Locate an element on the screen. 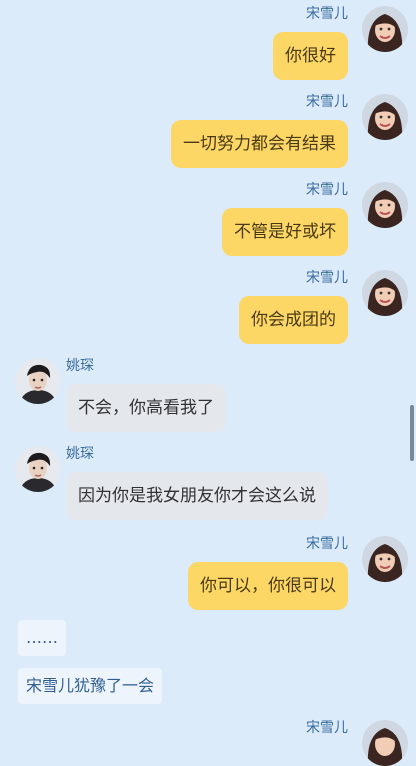 This screenshot has height=766, width=416. message-bubble: 你很好 is located at coordinates (310, 56).